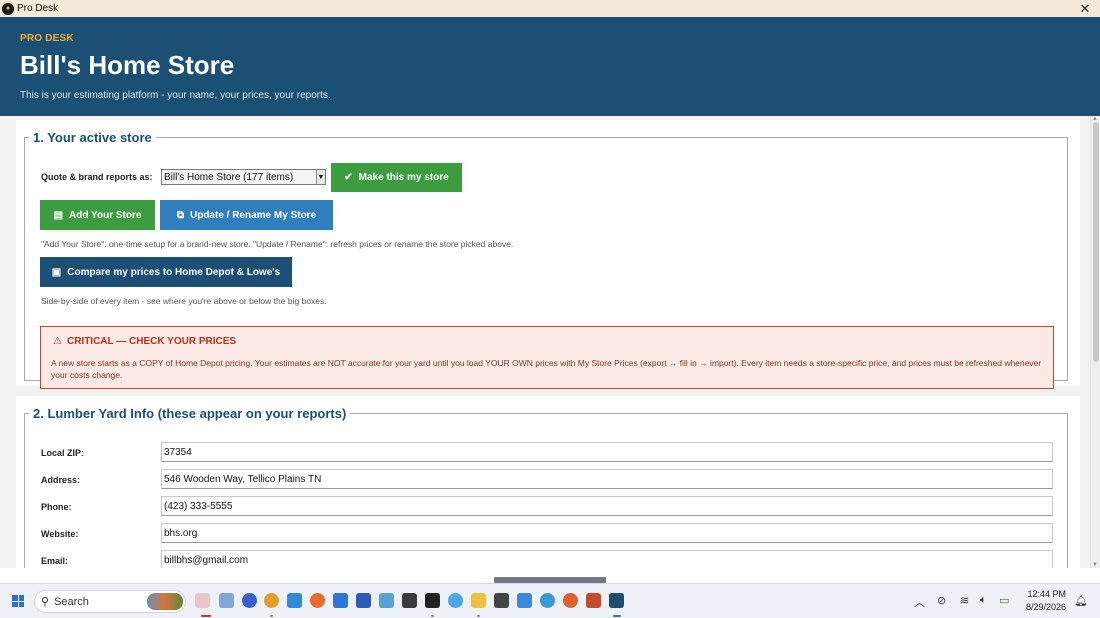  I want to click on compare-icon: ▣, so click(56, 272).